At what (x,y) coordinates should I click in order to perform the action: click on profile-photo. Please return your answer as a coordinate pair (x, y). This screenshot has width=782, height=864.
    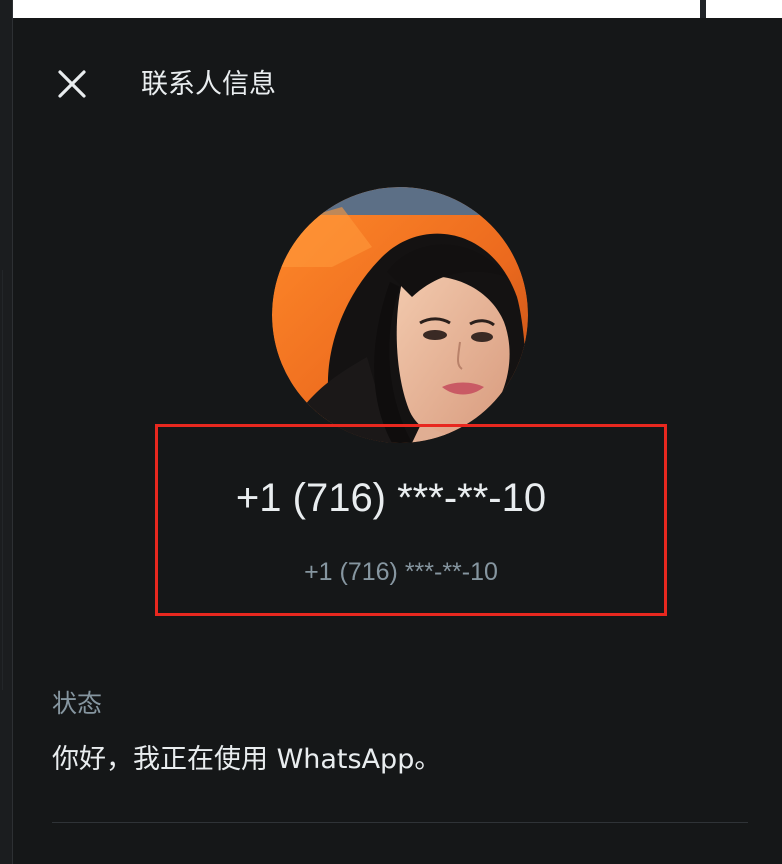
    Looking at the image, I should click on (400, 315).